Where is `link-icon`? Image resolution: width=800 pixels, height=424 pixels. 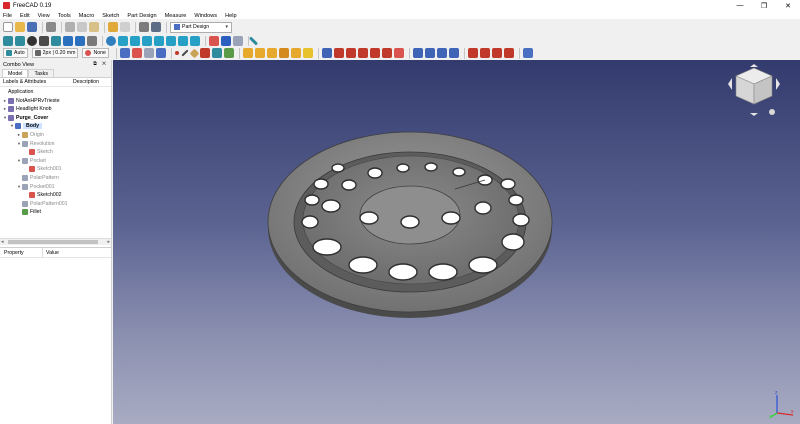 link-icon is located at coordinates (92, 41).